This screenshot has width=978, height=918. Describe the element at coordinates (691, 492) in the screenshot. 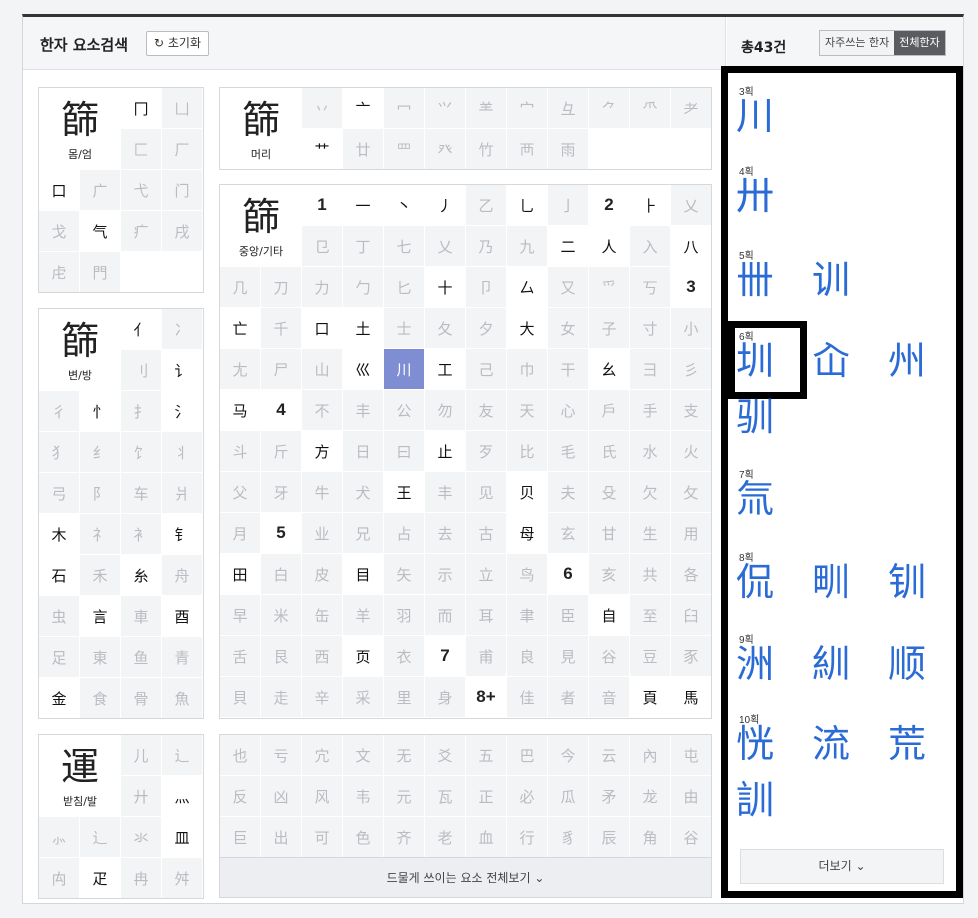

I see `element-cell: 攵` at that location.